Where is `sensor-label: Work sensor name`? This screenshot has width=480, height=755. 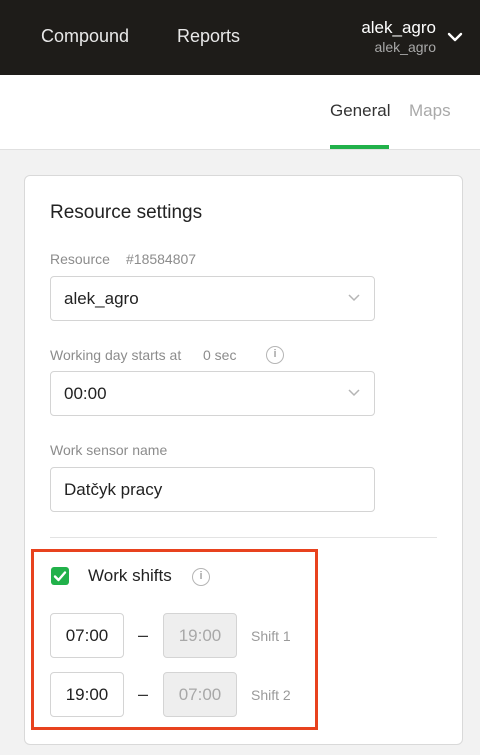
sensor-label: Work sensor name is located at coordinates (109, 450).